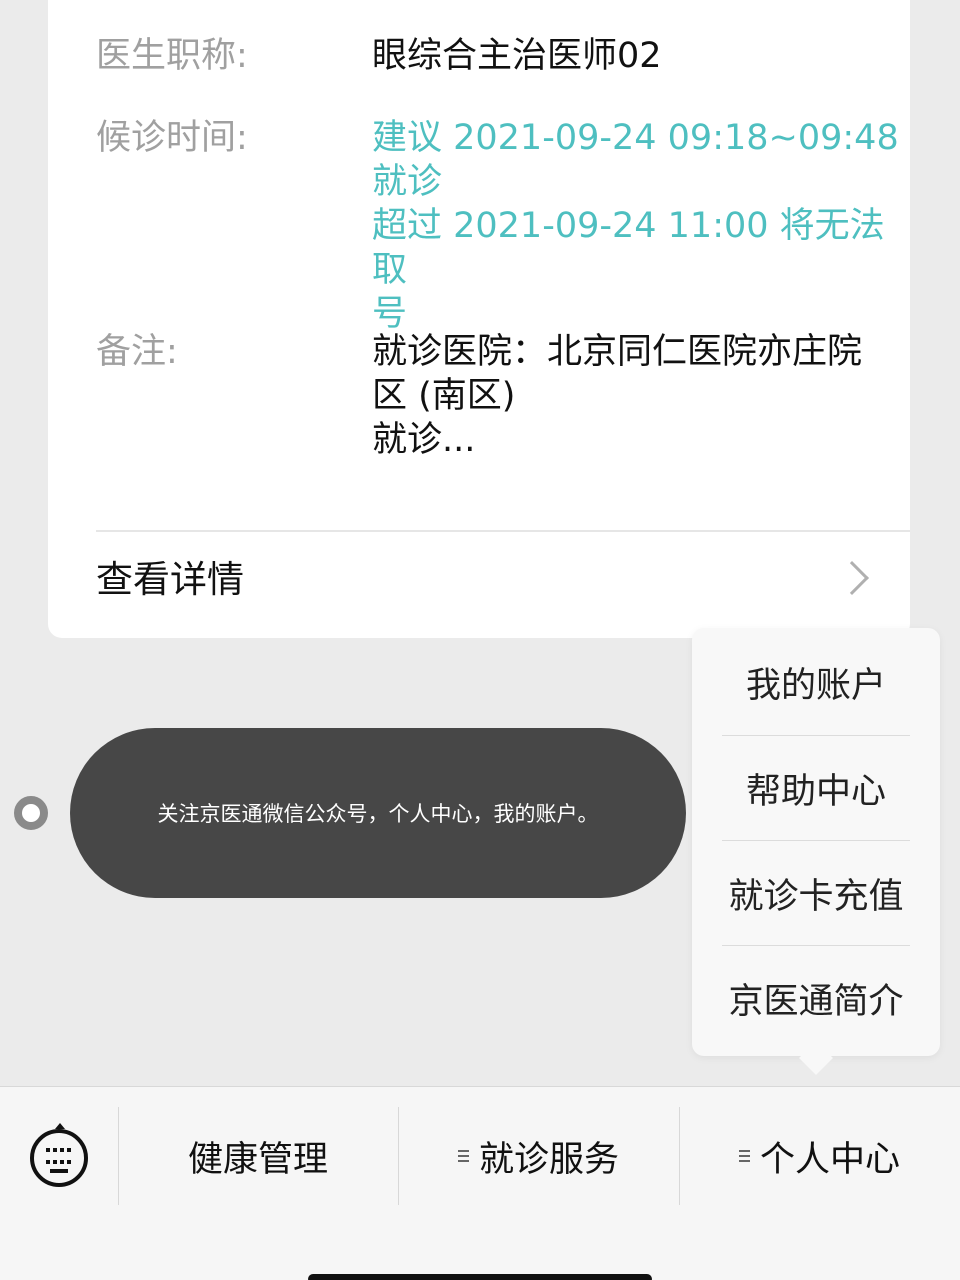 The height and width of the screenshot is (1280, 960). I want to click on menu-item-intro: 京医通简介, so click(816, 997).